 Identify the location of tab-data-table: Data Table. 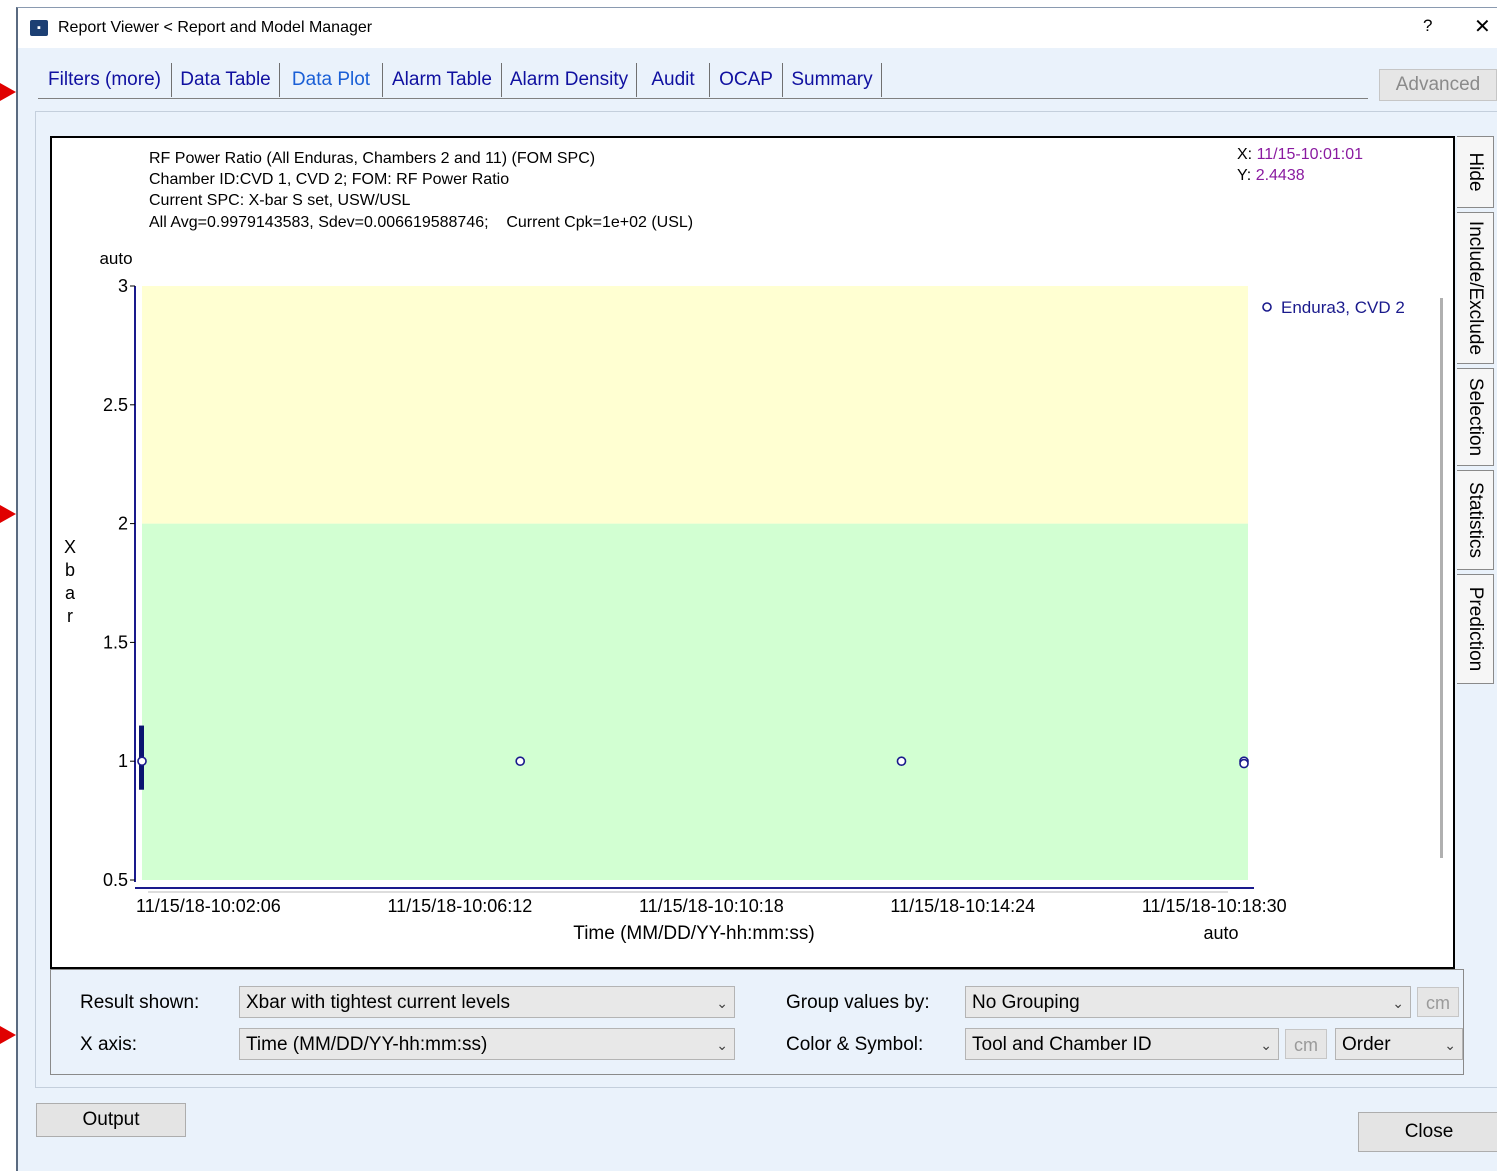
(226, 80).